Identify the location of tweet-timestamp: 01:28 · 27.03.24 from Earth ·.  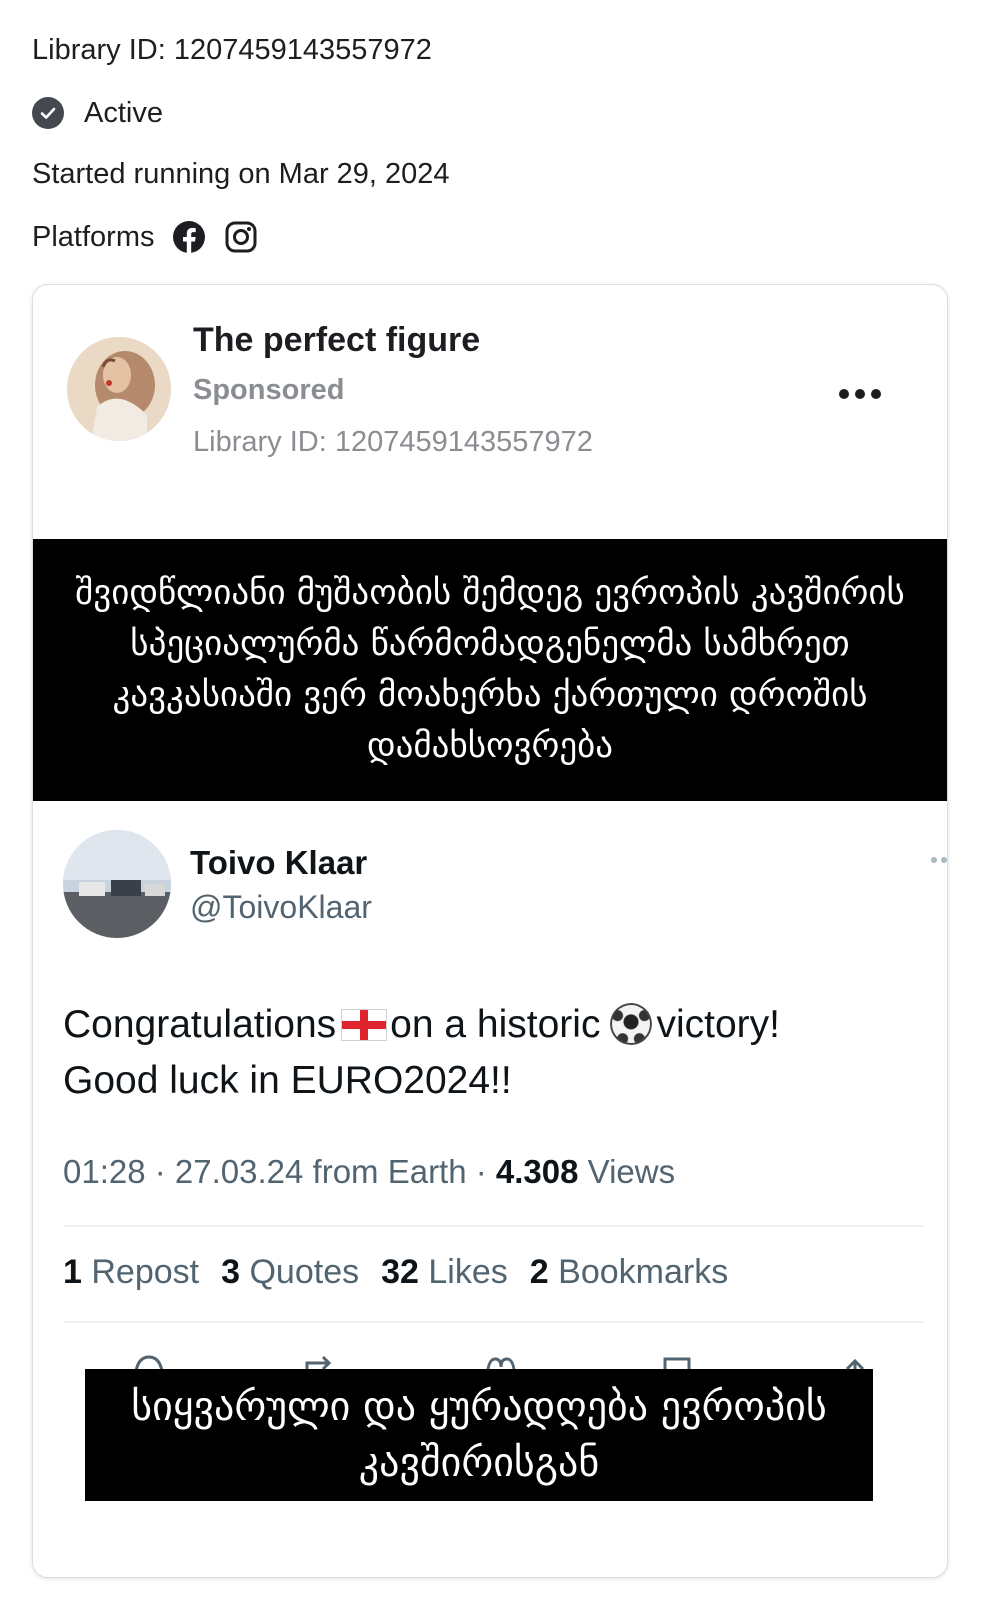
(275, 1171).